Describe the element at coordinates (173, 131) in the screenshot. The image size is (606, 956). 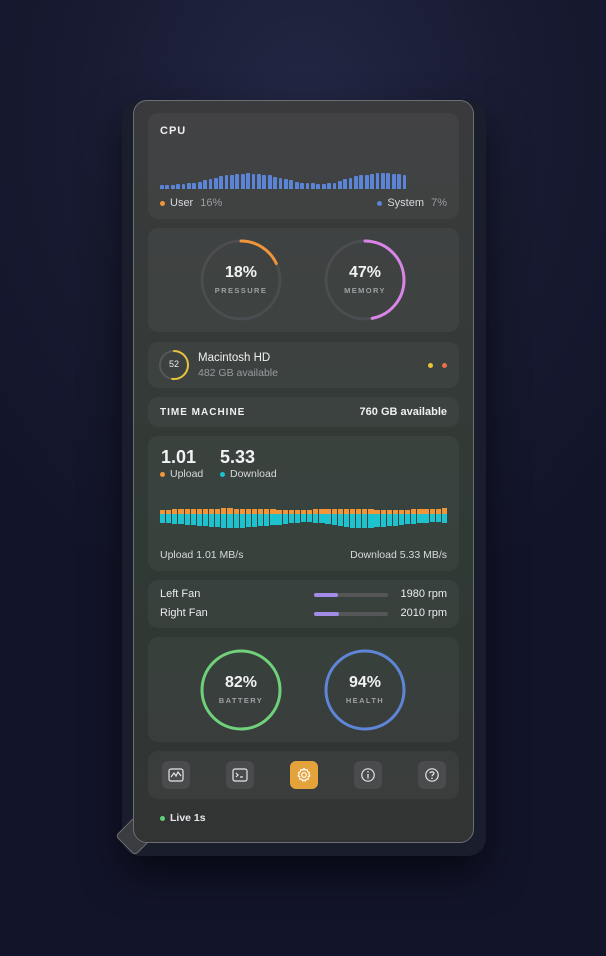
I see `cpu-title: CPU` at that location.